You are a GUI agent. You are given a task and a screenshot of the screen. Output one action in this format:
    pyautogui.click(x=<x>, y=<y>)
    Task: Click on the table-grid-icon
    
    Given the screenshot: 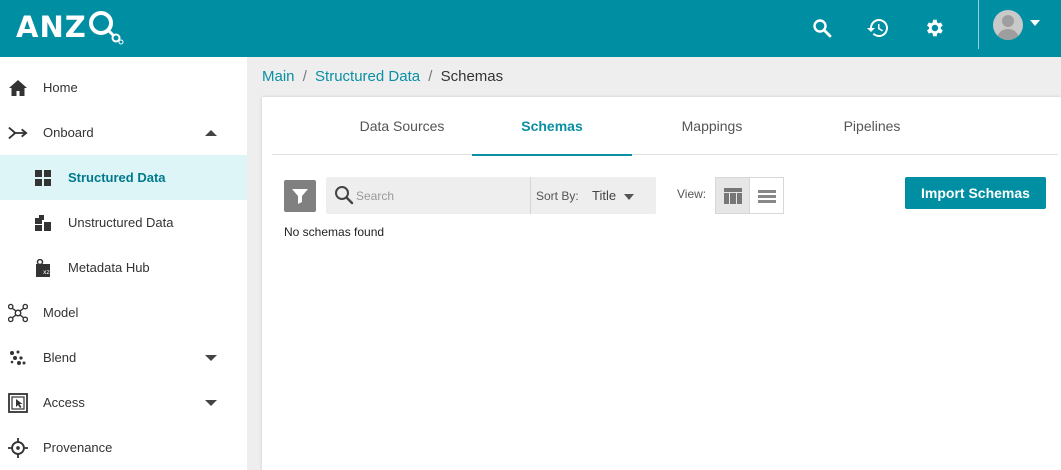 What is the action you would take?
    pyautogui.click(x=732, y=195)
    